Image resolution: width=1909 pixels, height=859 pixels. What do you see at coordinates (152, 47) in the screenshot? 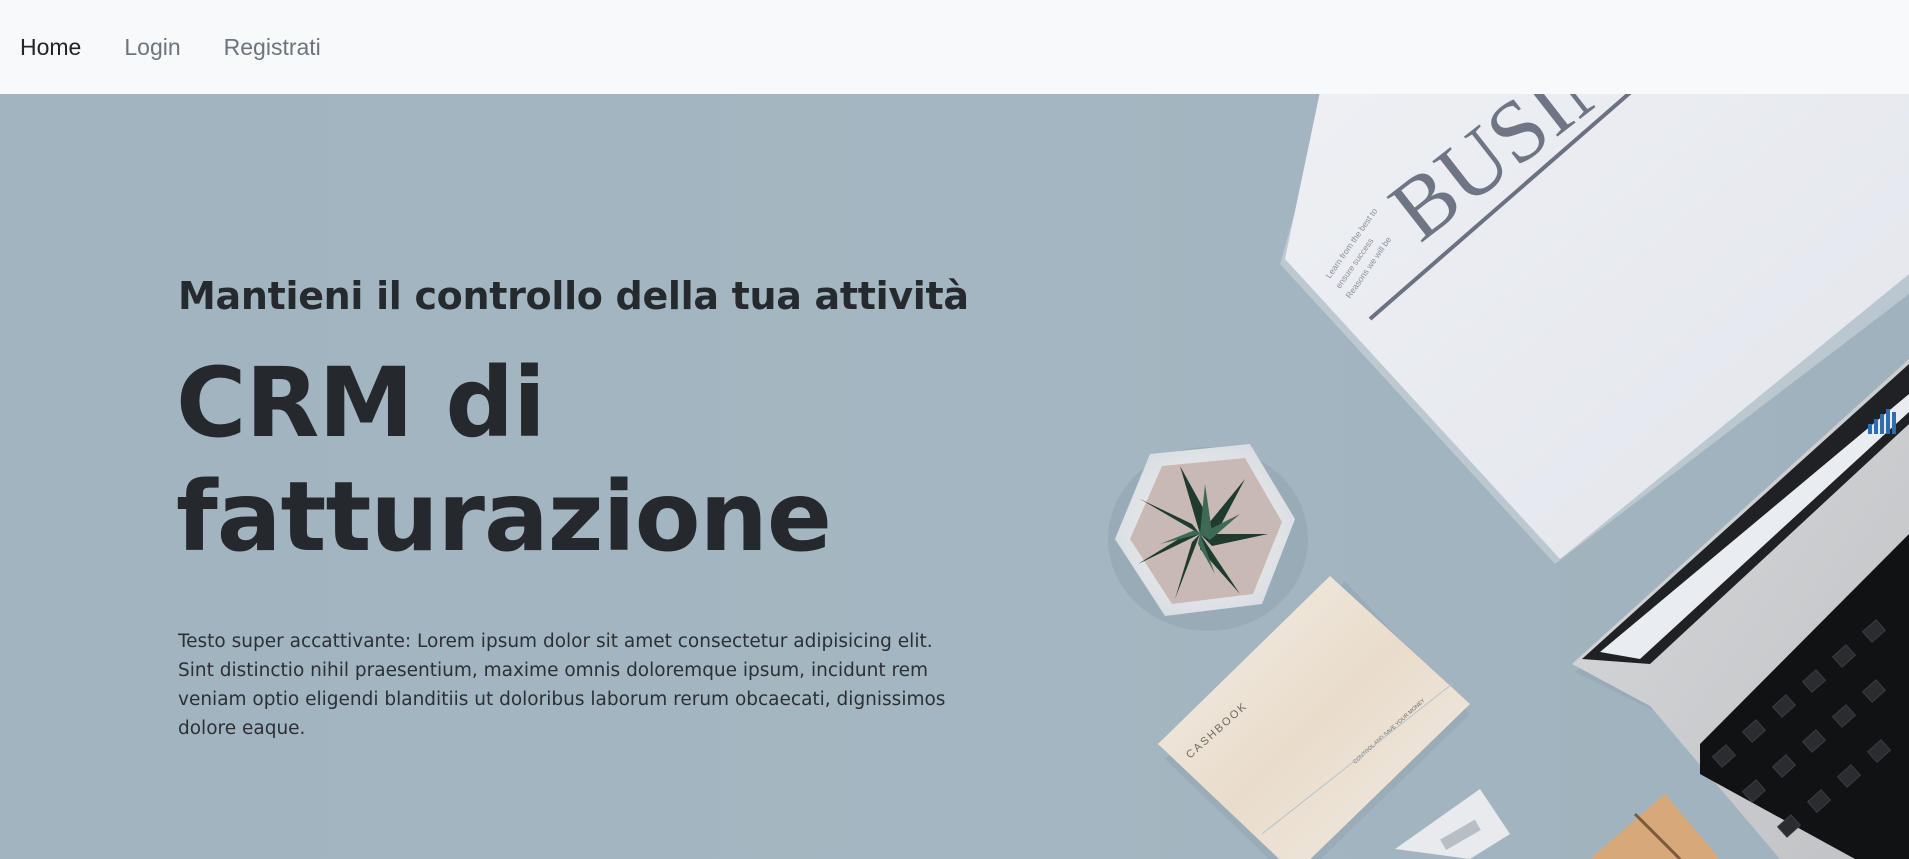
I see `nav-login-link: Login` at bounding box center [152, 47].